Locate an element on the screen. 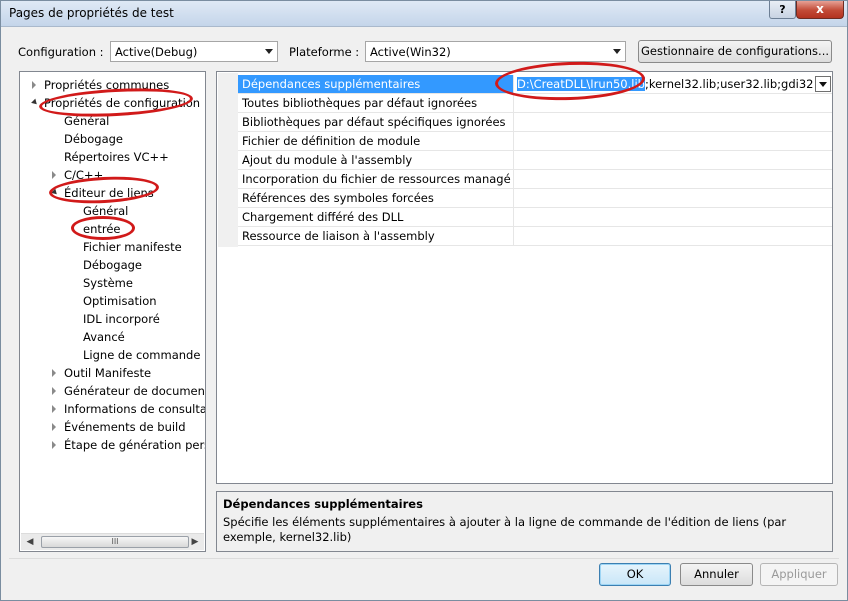  tree-item: Optimisation is located at coordinates (120, 301).